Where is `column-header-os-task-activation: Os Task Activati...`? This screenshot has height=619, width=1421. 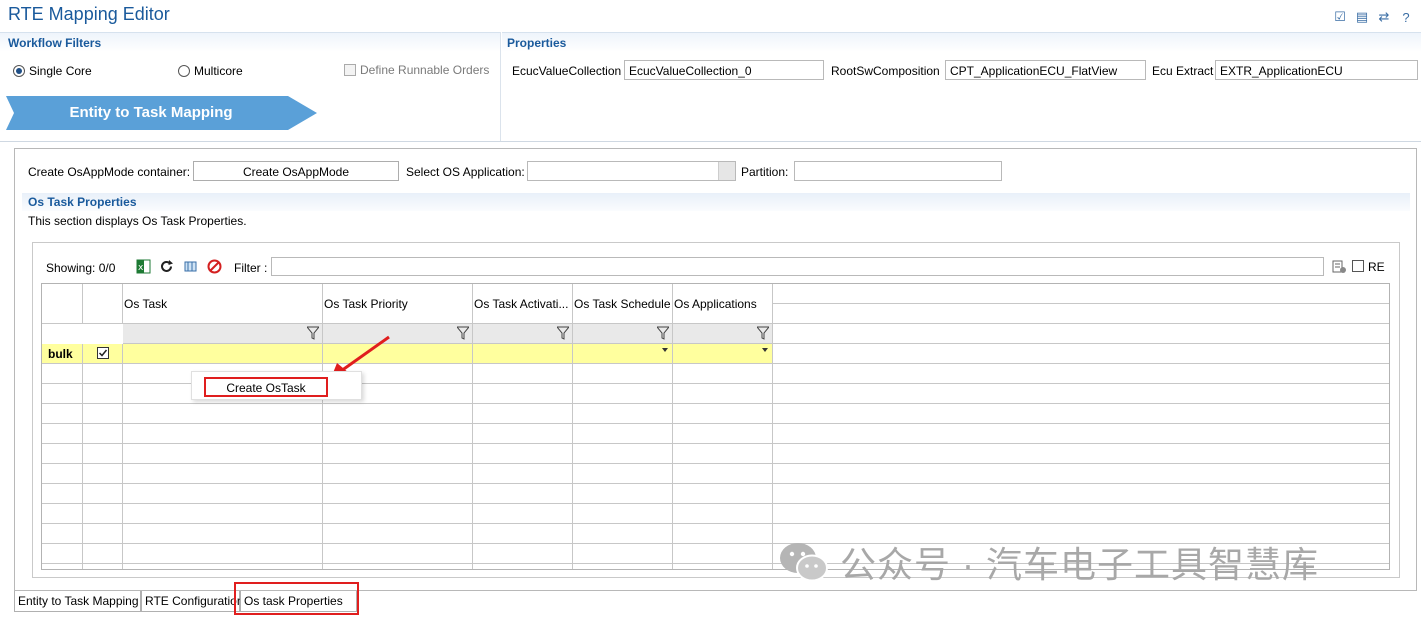 column-header-os-task-activation: Os Task Activati... is located at coordinates (523, 304).